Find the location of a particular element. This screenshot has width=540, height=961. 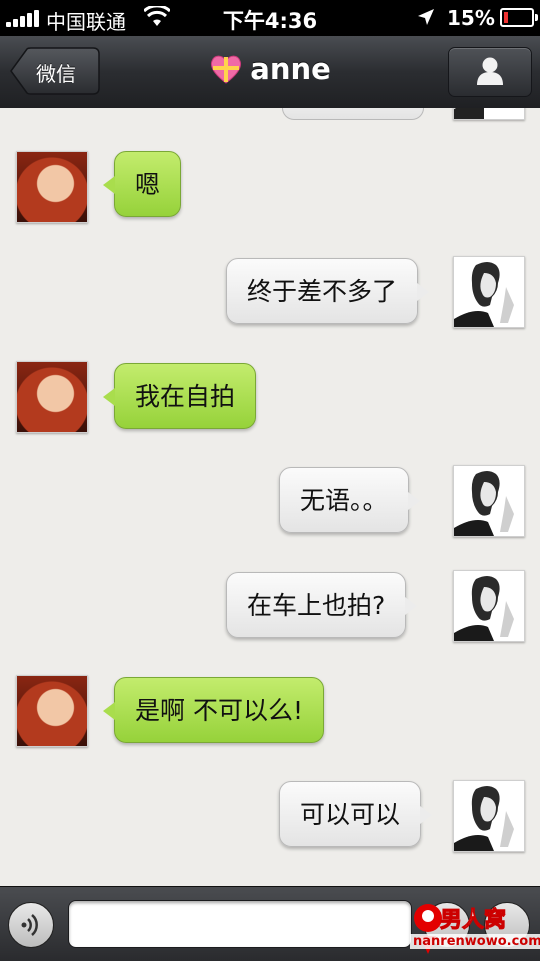

message-text: 可以可以 is located at coordinates (350, 814).